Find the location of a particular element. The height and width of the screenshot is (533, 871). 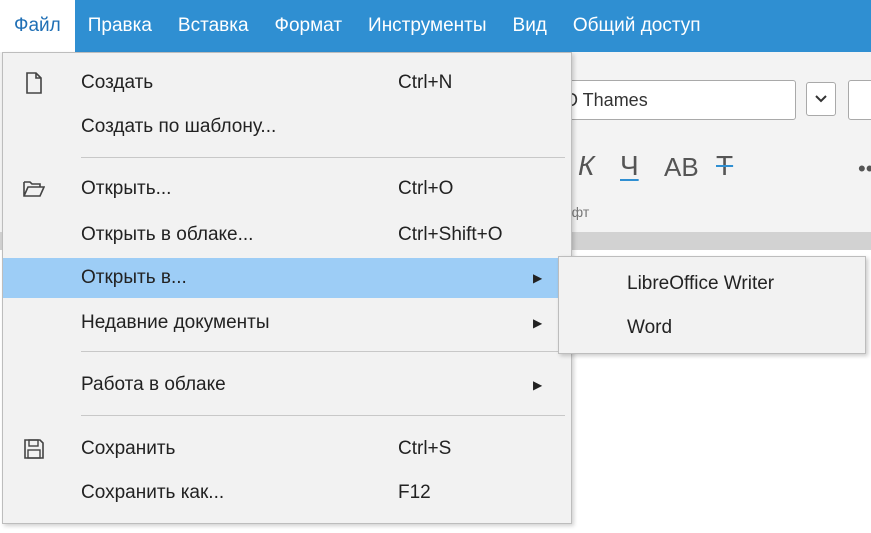

menu-insert: Вставка is located at coordinates (213, 26).